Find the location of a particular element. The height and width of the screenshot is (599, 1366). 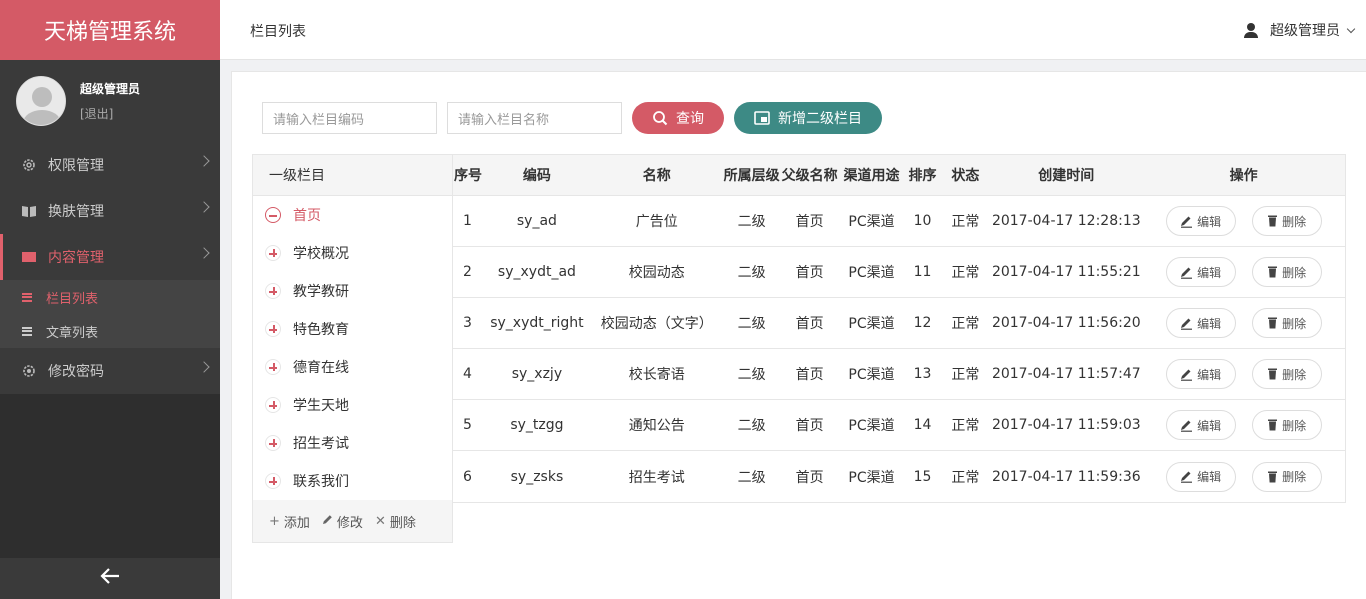

tree-node: 教学教研 is located at coordinates (352, 291).